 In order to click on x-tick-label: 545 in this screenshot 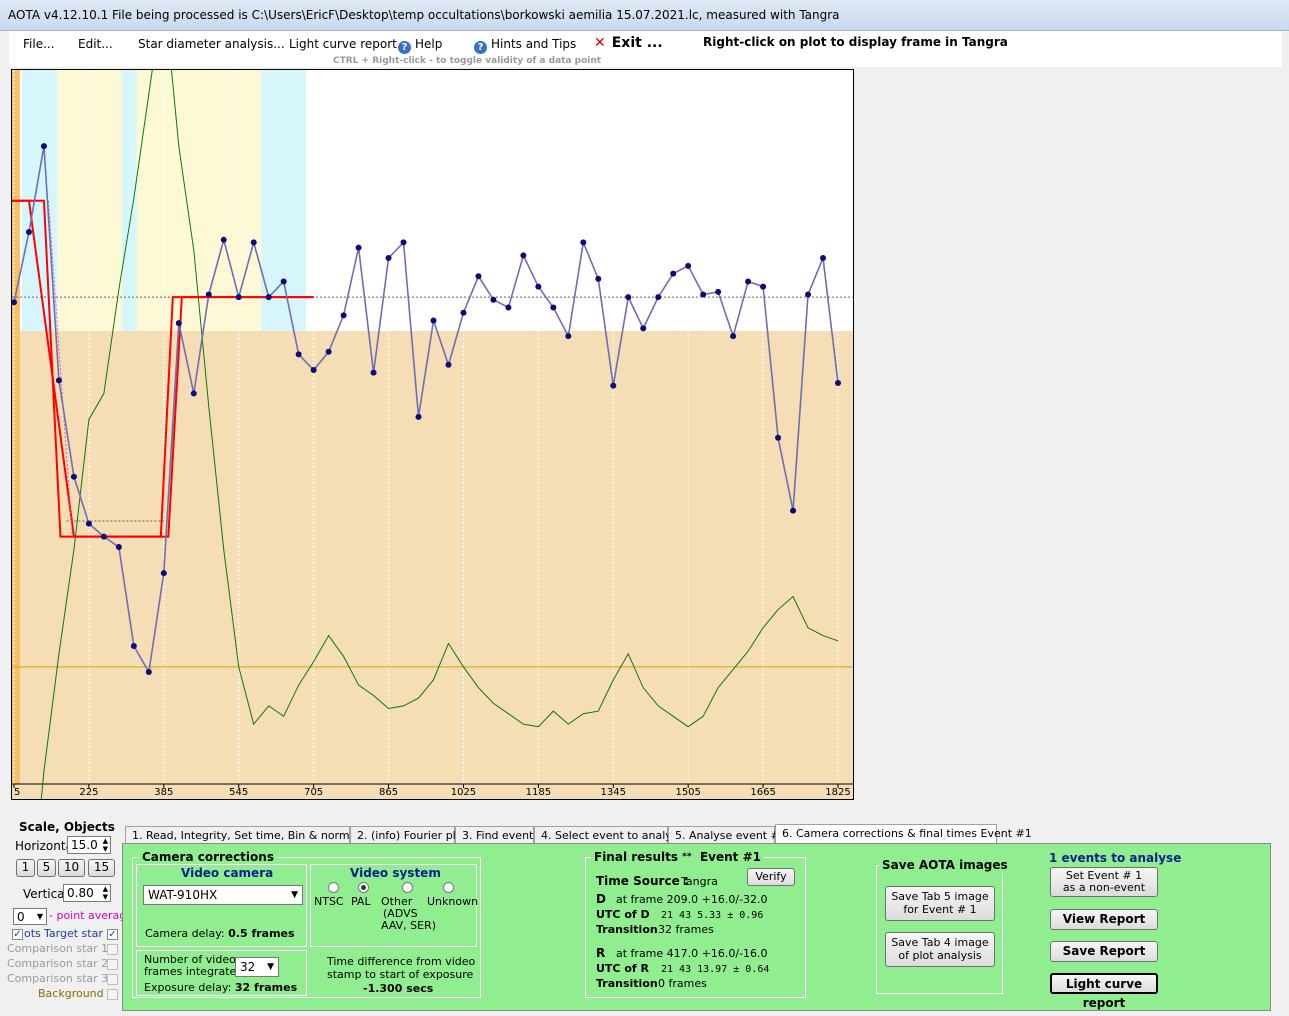, I will do `click(238, 792)`.